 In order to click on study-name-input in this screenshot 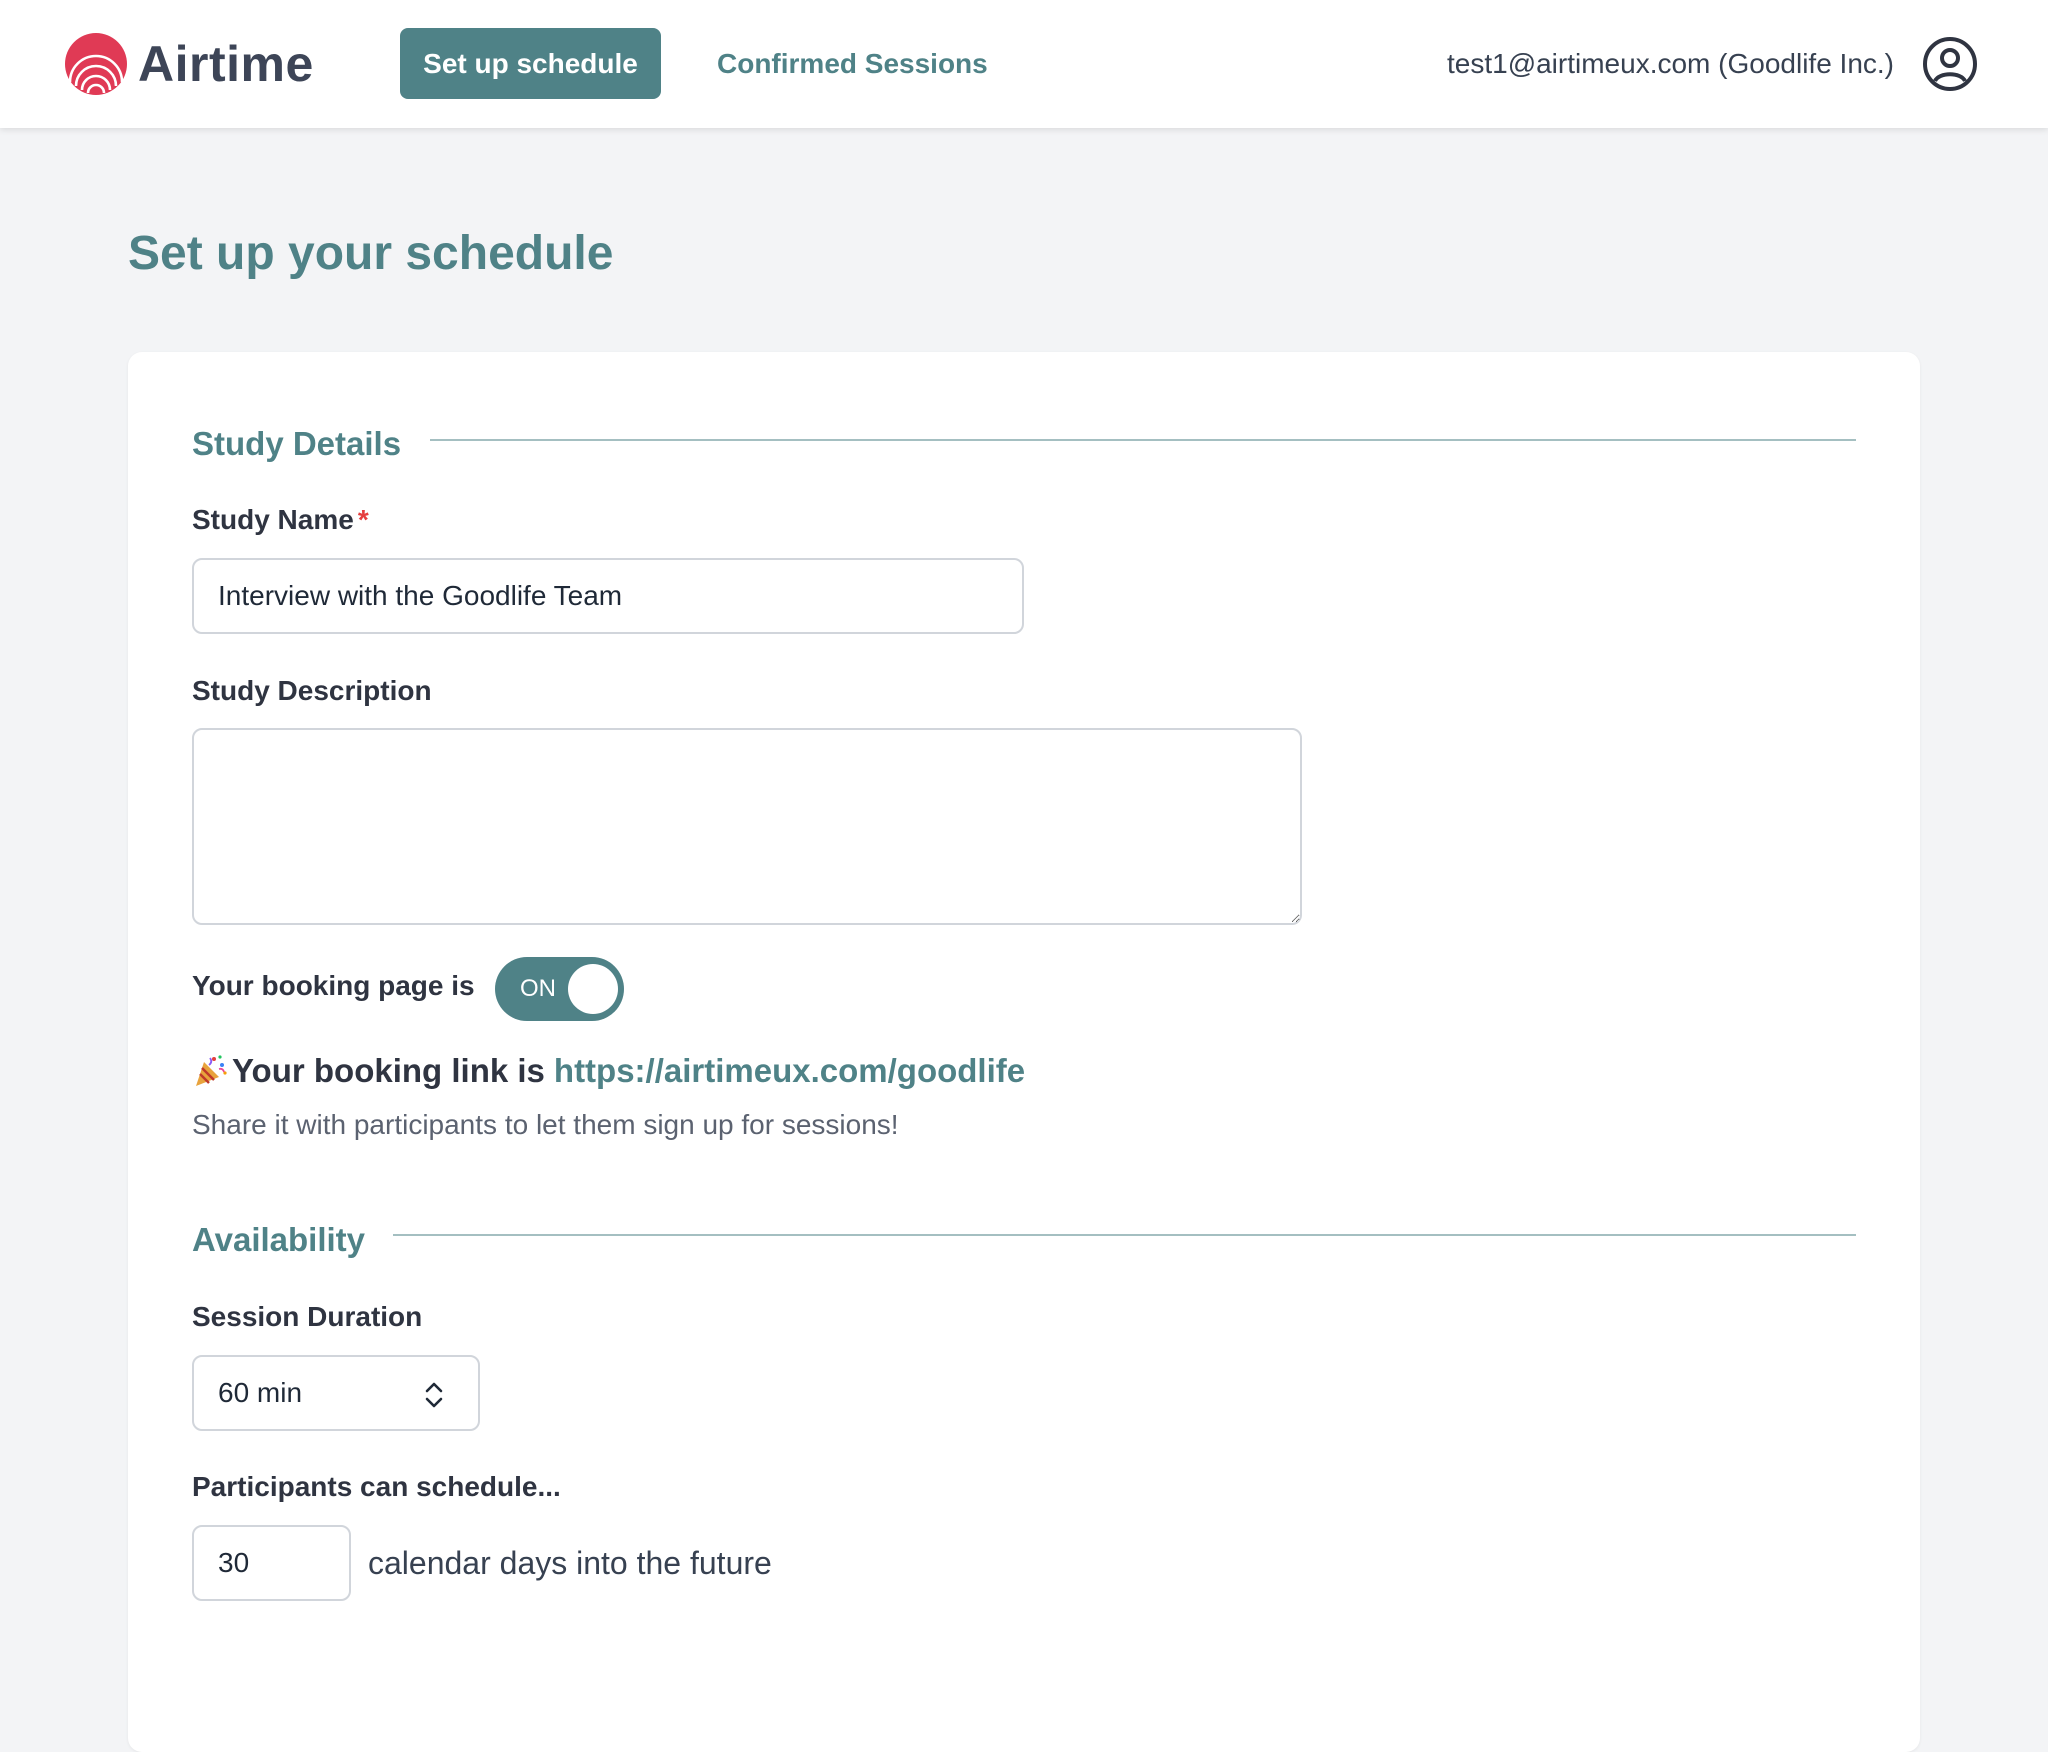, I will do `click(608, 596)`.